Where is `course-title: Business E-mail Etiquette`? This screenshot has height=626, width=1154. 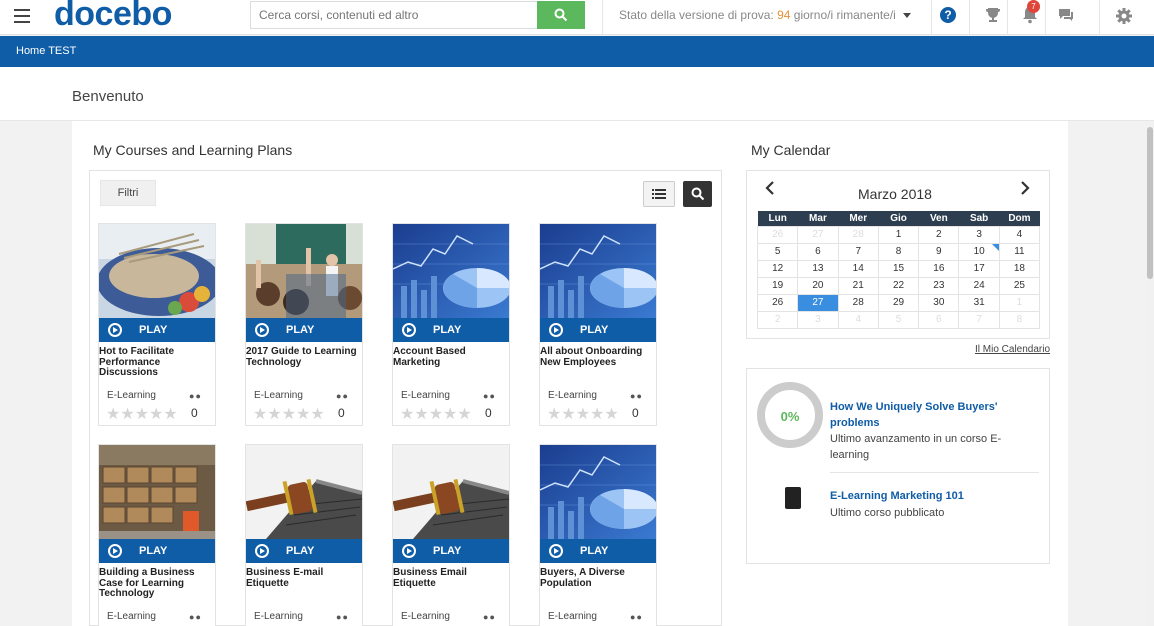 course-title: Business E-mail Etiquette is located at coordinates (304, 578).